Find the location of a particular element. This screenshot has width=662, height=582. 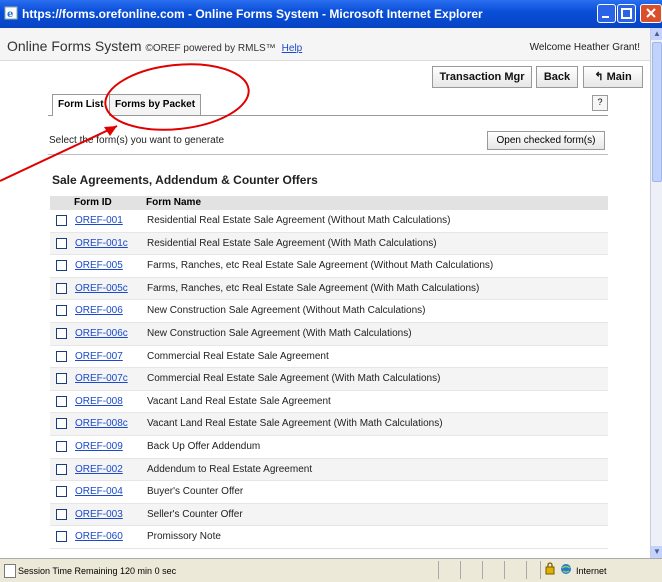

column-header-form-name: Form Name is located at coordinates (174, 202).